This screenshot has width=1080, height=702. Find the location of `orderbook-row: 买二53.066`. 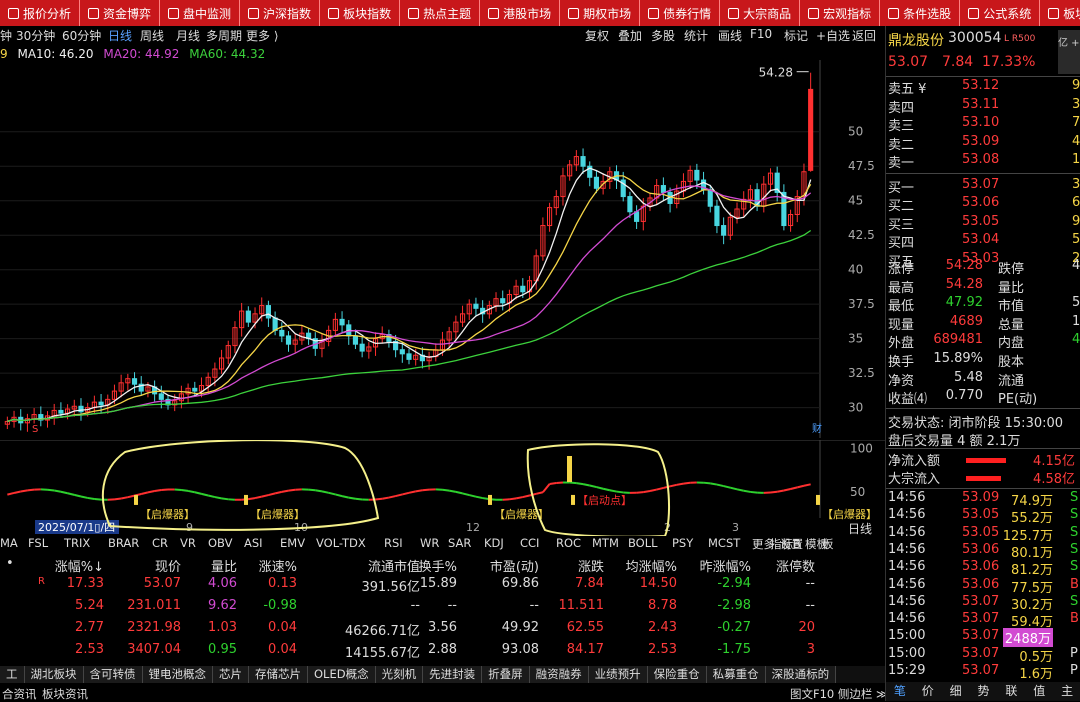

orderbook-row: 买二53.066 is located at coordinates (983, 204).